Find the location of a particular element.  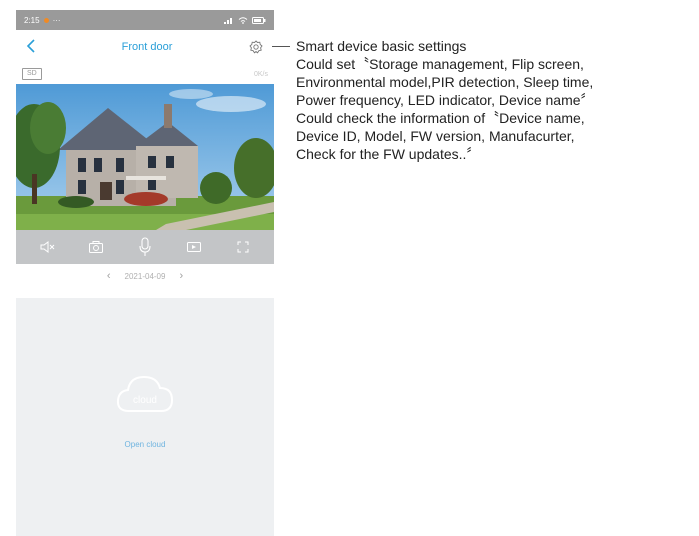

cloud-icon-label: cloud is located at coordinates (145, 400).